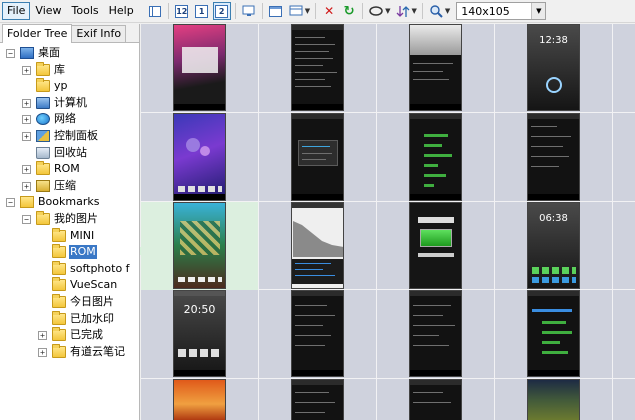 The height and width of the screenshot is (420, 635). Describe the element at coordinates (553, 245) in the screenshot. I see `thumbnail-image: 06:38` at that location.